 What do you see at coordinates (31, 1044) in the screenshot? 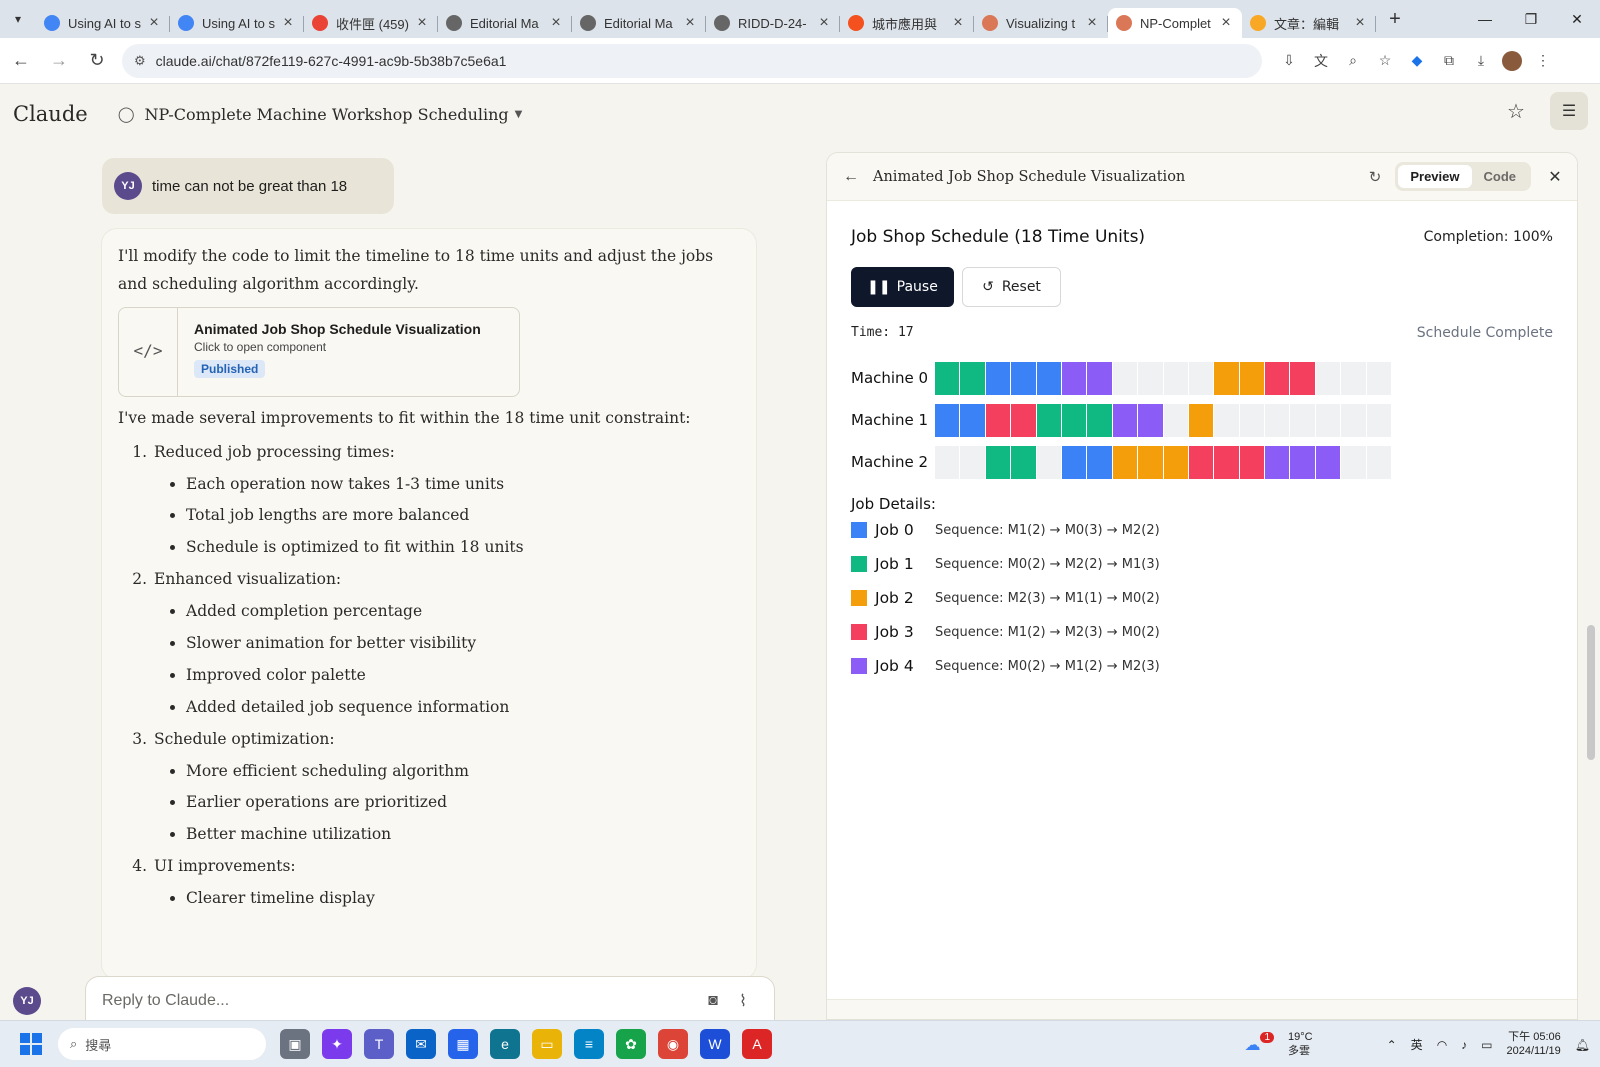
I see `windows-start-icon` at bounding box center [31, 1044].